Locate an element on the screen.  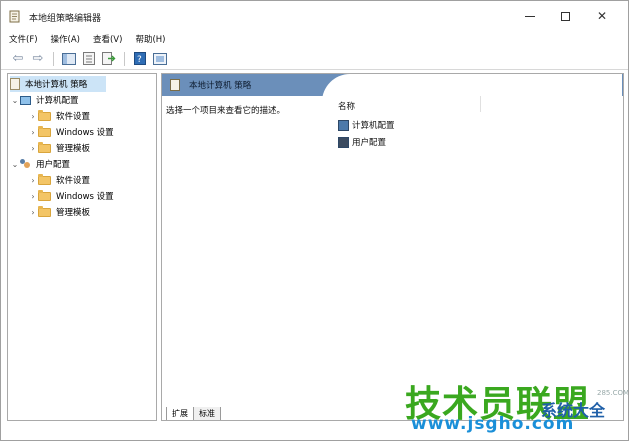
tree-item-computer-windows-settings: › Windows 设置 is located at coordinates (71, 132).